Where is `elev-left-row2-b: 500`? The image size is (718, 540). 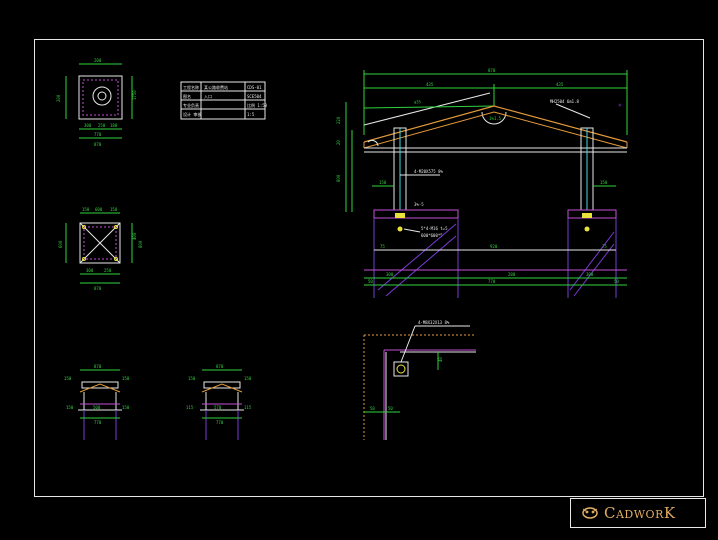
elev-left-row2-b: 500 is located at coordinates (97, 407).